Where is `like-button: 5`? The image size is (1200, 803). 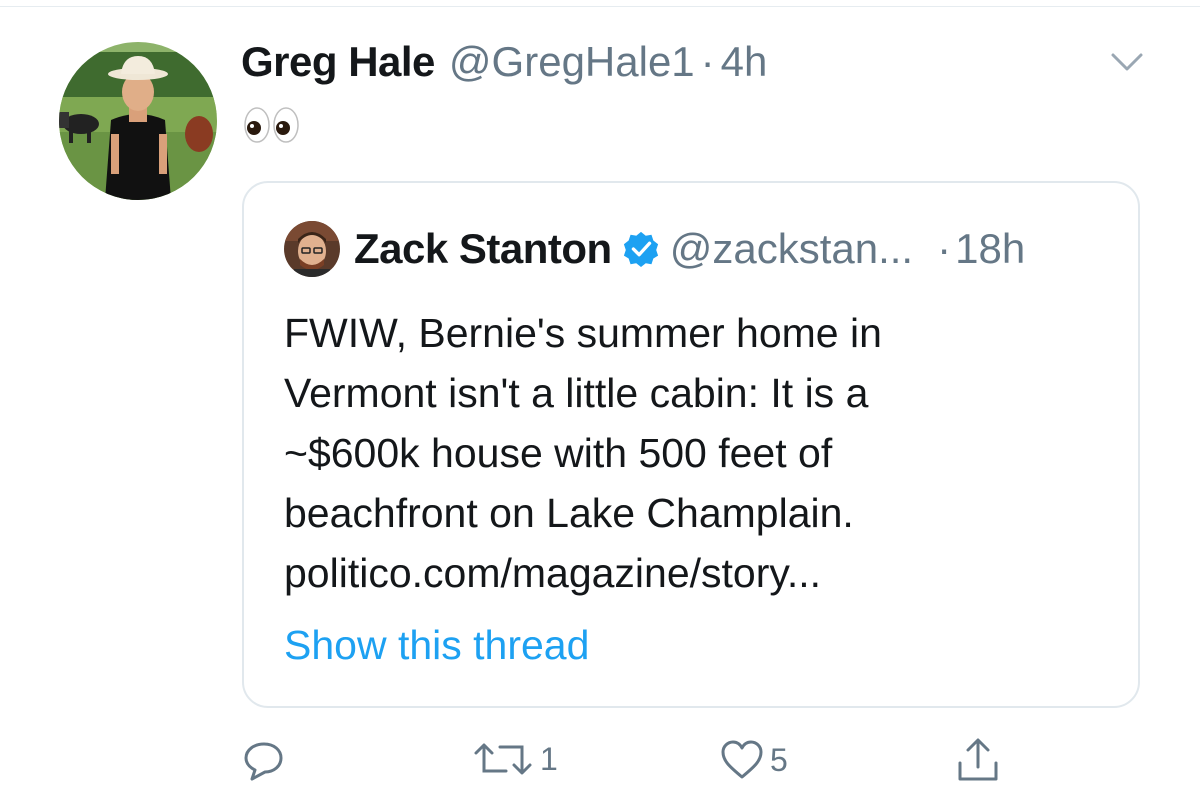
like-button: 5 is located at coordinates (754, 760).